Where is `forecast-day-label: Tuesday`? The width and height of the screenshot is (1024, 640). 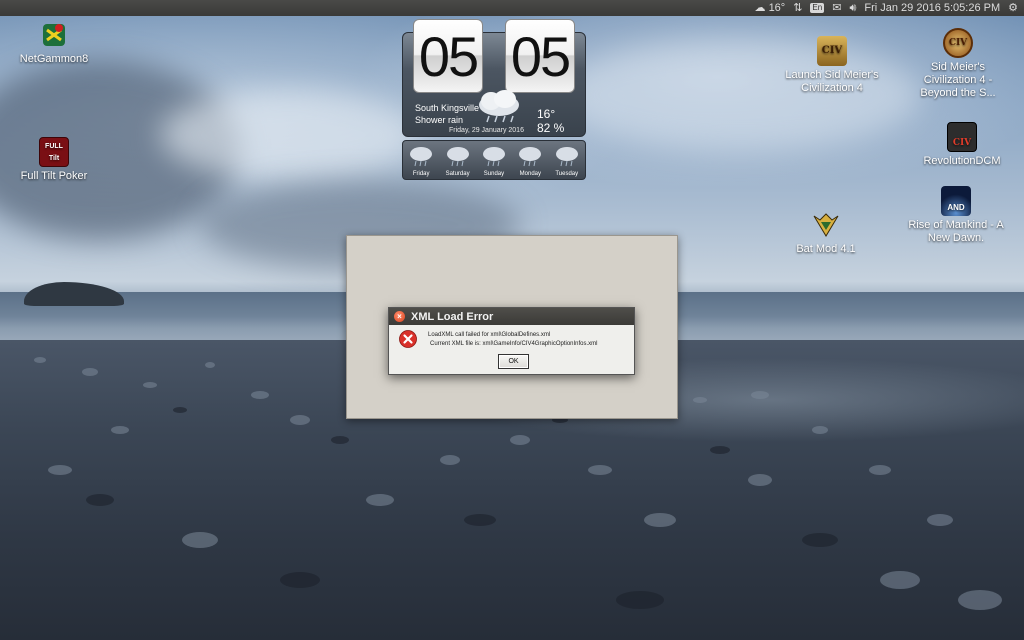 forecast-day-label: Tuesday is located at coordinates (567, 174).